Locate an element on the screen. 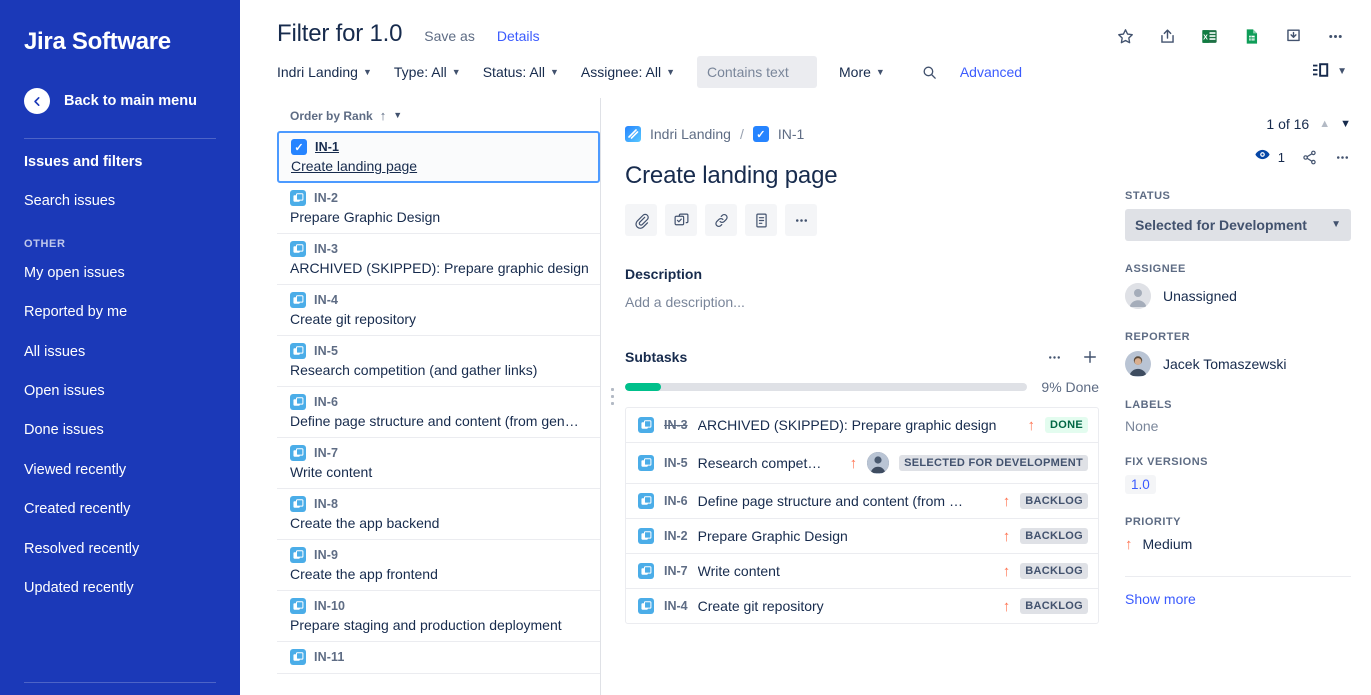 The width and height of the screenshot is (1371, 695). issue-key: IN-1 is located at coordinates (327, 147).